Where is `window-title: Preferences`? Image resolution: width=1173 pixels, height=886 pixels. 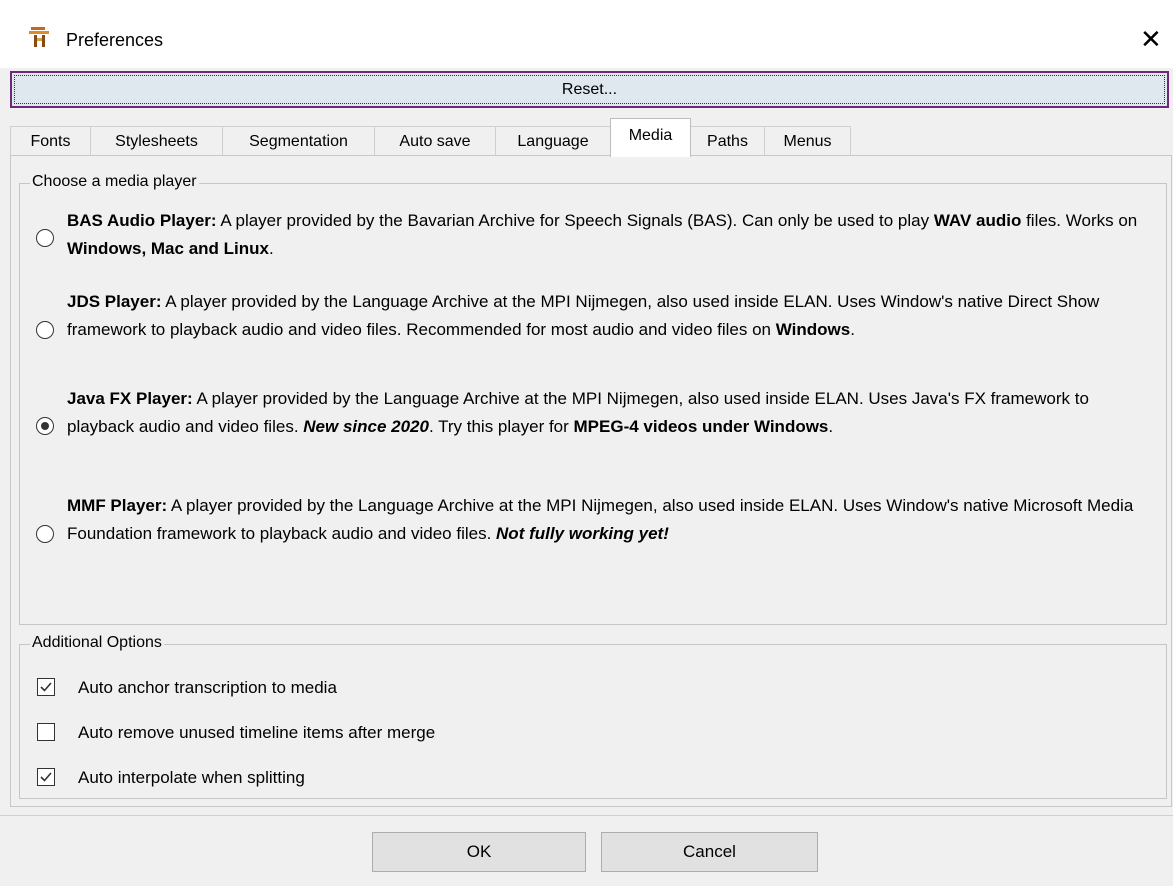
window-title: Preferences is located at coordinates (115, 40).